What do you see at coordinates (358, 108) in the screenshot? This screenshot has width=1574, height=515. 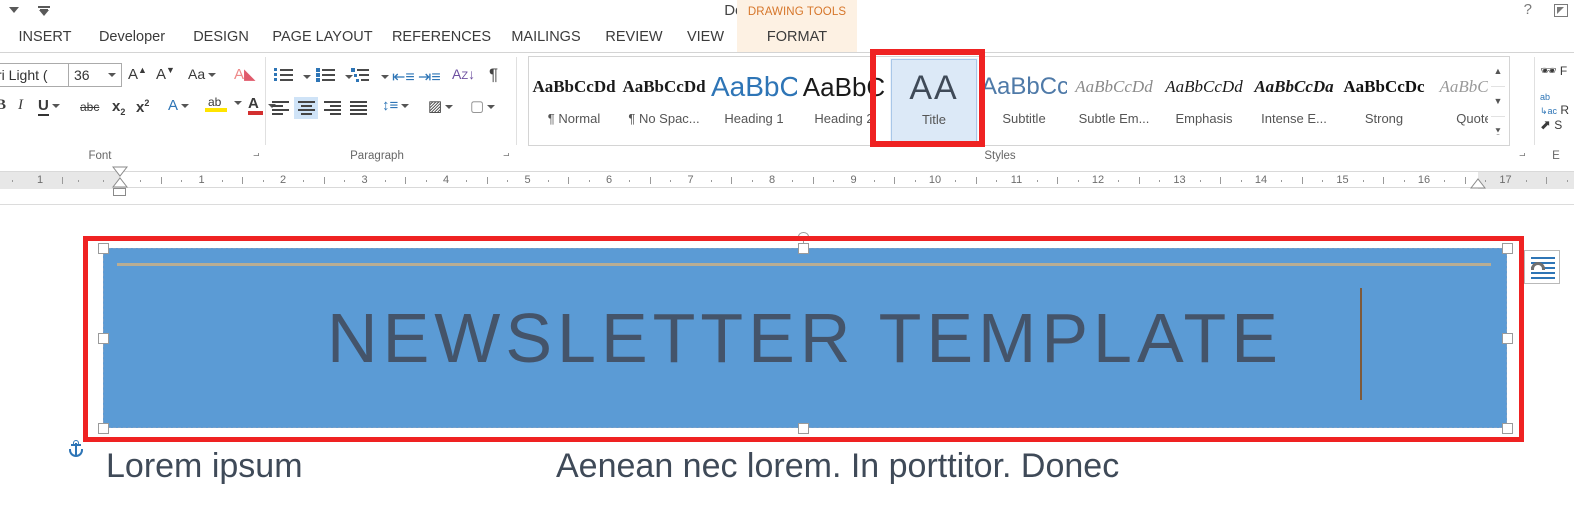 I see `justify-icon` at bounding box center [358, 108].